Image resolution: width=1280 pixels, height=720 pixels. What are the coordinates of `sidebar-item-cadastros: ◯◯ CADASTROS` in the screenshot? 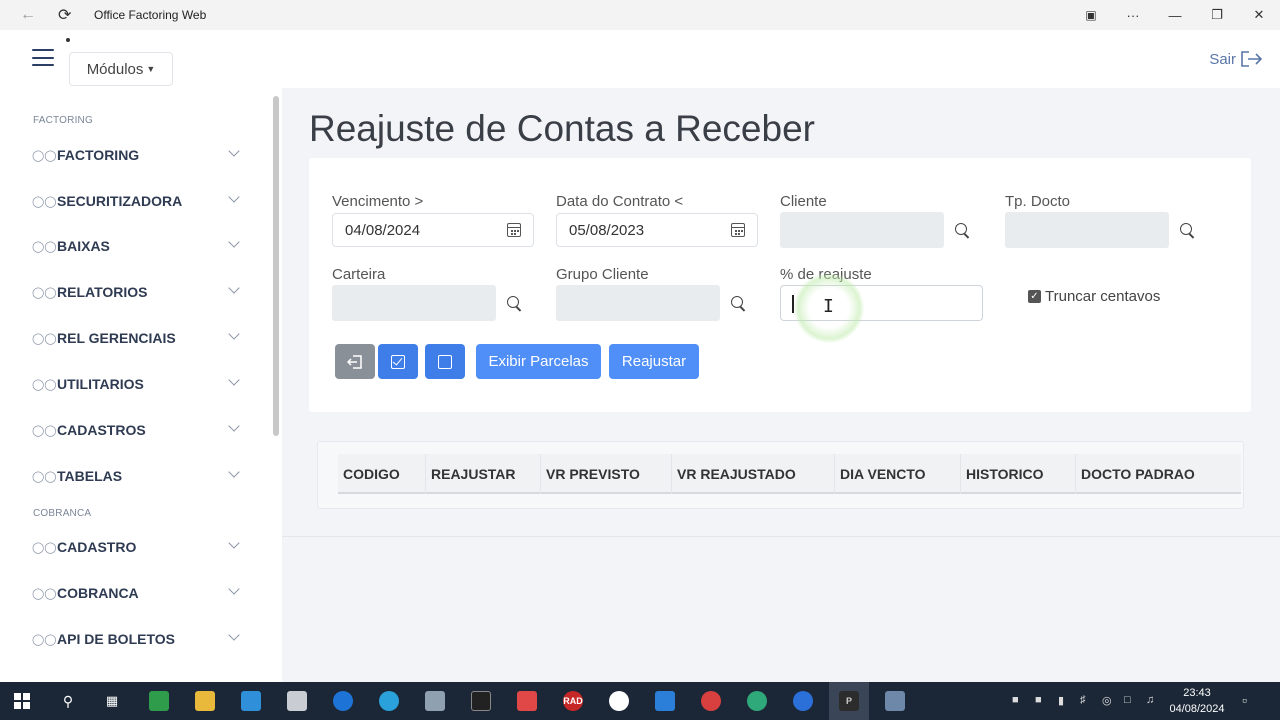 It's located at (137, 430).